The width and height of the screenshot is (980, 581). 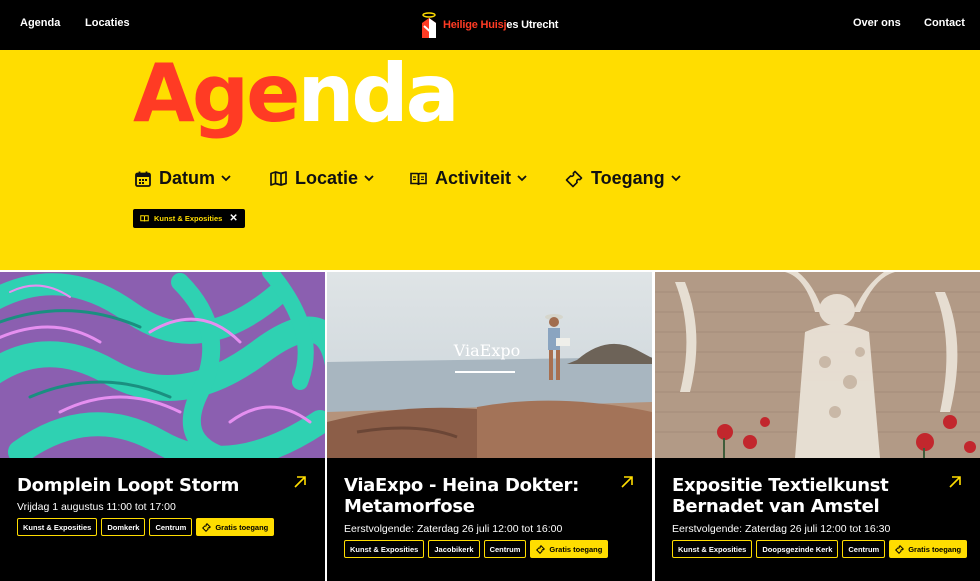 I want to click on house-logo-icon, so click(x=429, y=25).